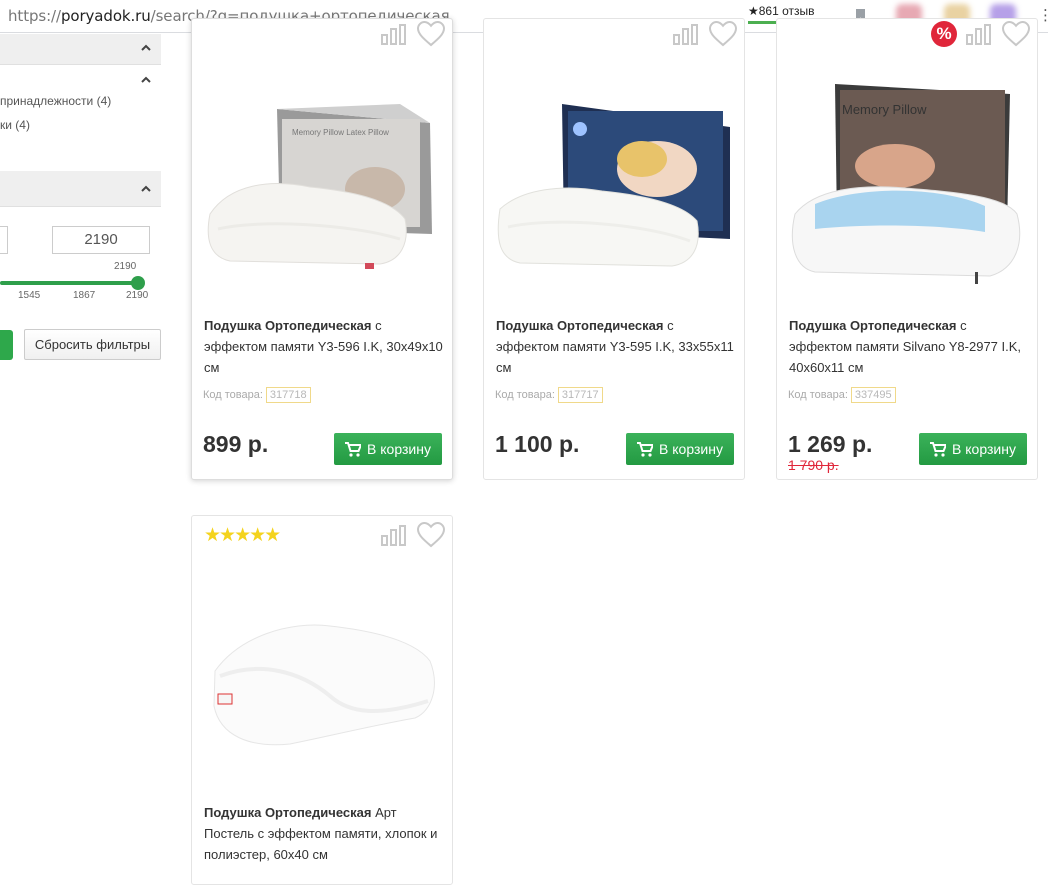 This screenshot has height=885, width=1048. What do you see at coordinates (4, 240) in the screenshot?
I see `price-from-input` at bounding box center [4, 240].